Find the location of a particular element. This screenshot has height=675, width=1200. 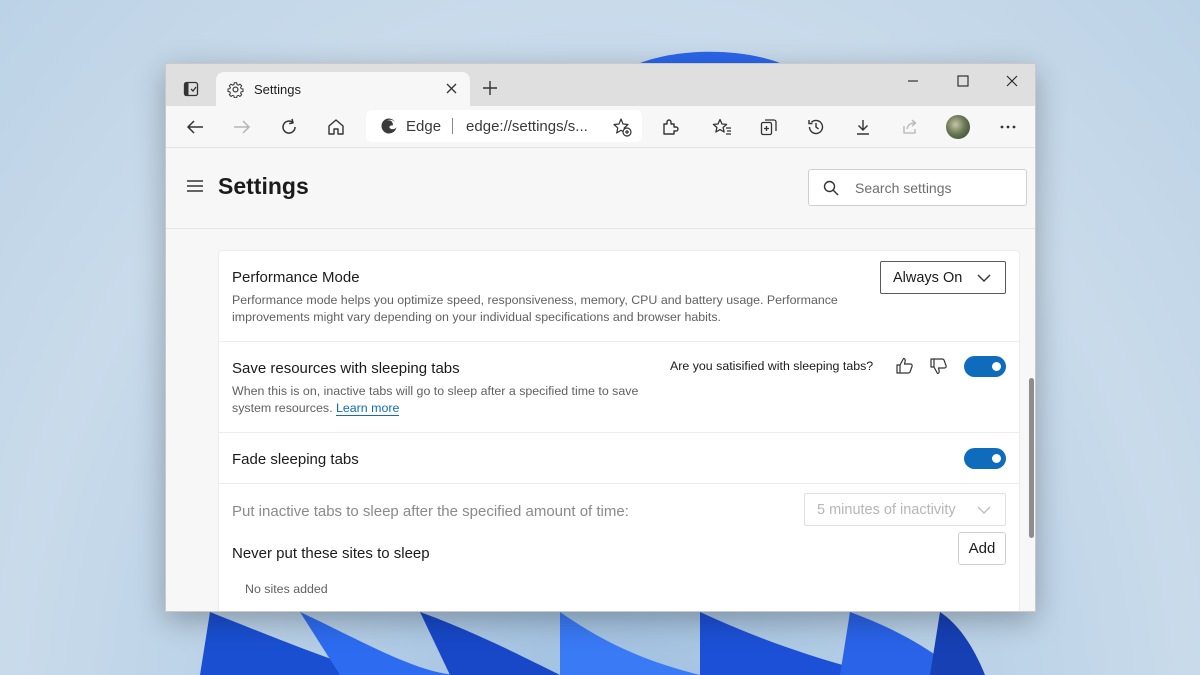

title-bar: Settings is located at coordinates (600, 85).